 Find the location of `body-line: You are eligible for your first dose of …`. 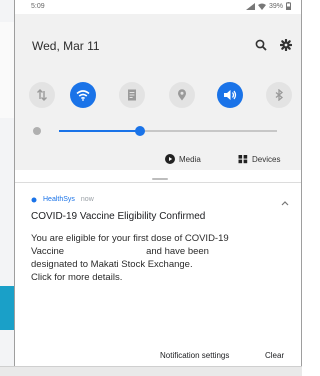

body-line: You are eligible for your first dose of … is located at coordinates (130, 238).